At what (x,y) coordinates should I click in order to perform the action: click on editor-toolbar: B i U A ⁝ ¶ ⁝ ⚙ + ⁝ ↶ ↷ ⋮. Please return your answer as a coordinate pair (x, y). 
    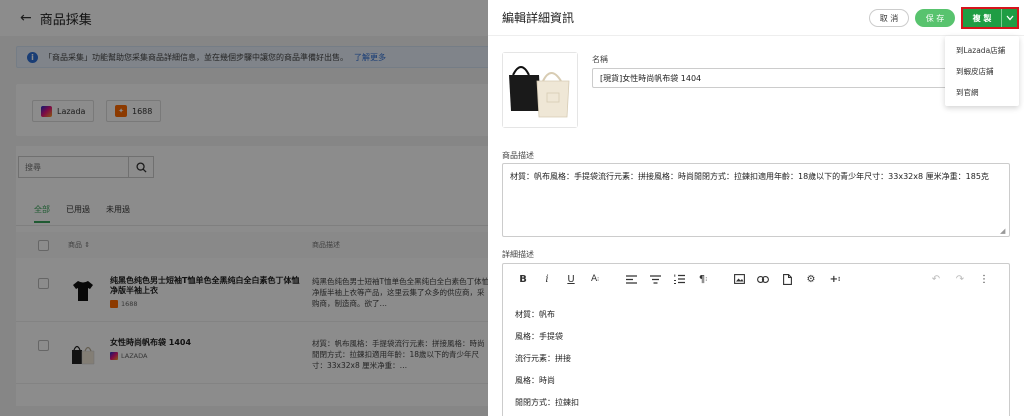
    Looking at the image, I should click on (756, 279).